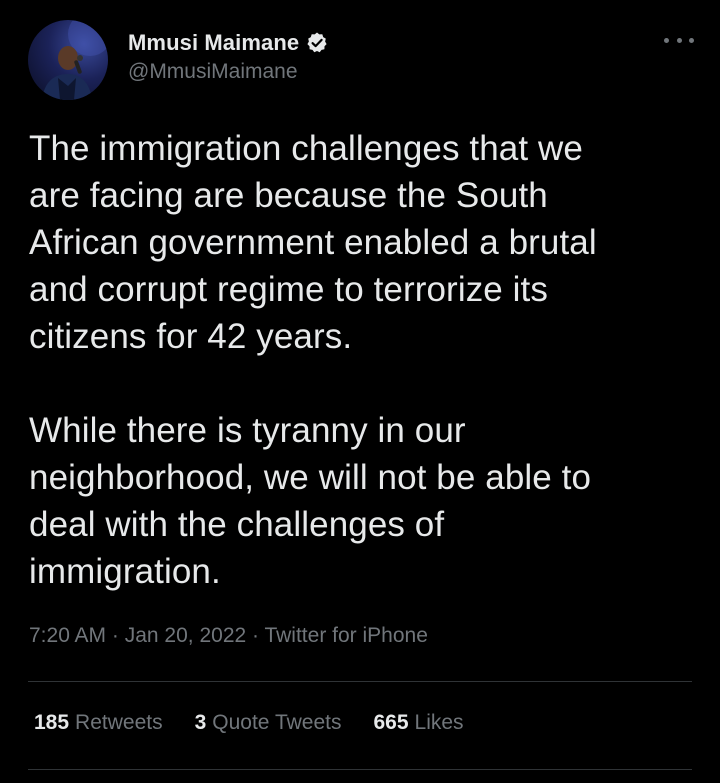 Image resolution: width=720 pixels, height=783 pixels. I want to click on quote-tweets-count: 3, so click(200, 722).